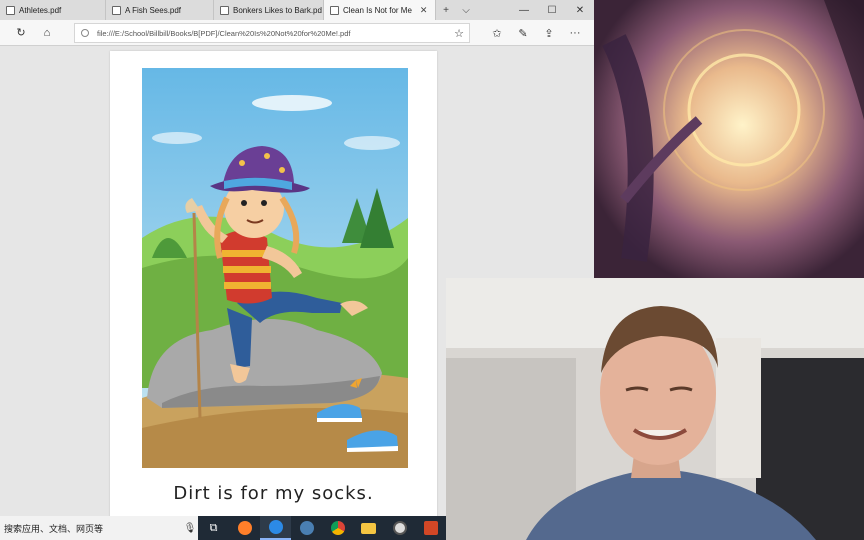 This screenshot has width=864, height=540. Describe the element at coordinates (424, 10) in the screenshot. I see `close-tab-icon: ✕` at that location.